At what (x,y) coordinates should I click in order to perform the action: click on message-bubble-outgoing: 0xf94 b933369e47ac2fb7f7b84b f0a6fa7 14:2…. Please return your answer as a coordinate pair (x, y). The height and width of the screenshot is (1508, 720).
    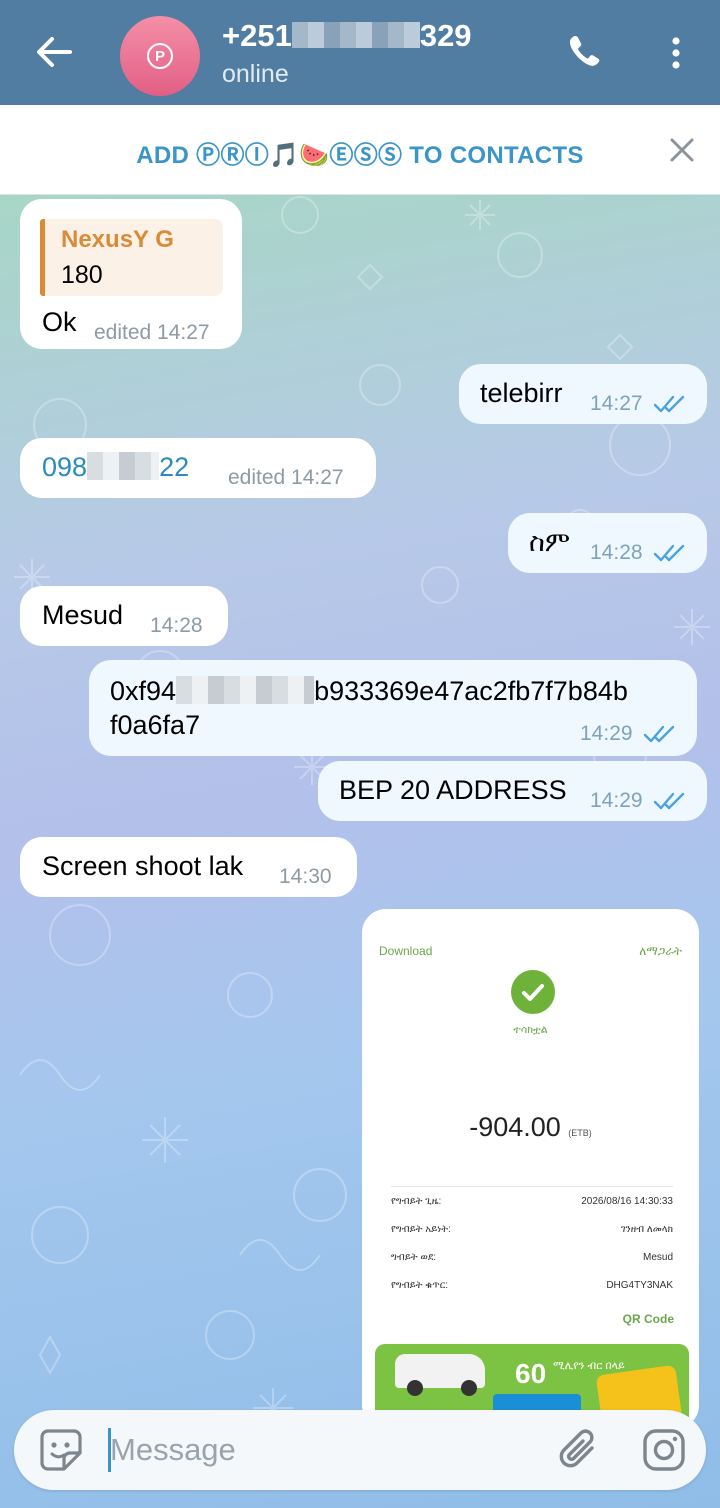
    Looking at the image, I should click on (393, 708).